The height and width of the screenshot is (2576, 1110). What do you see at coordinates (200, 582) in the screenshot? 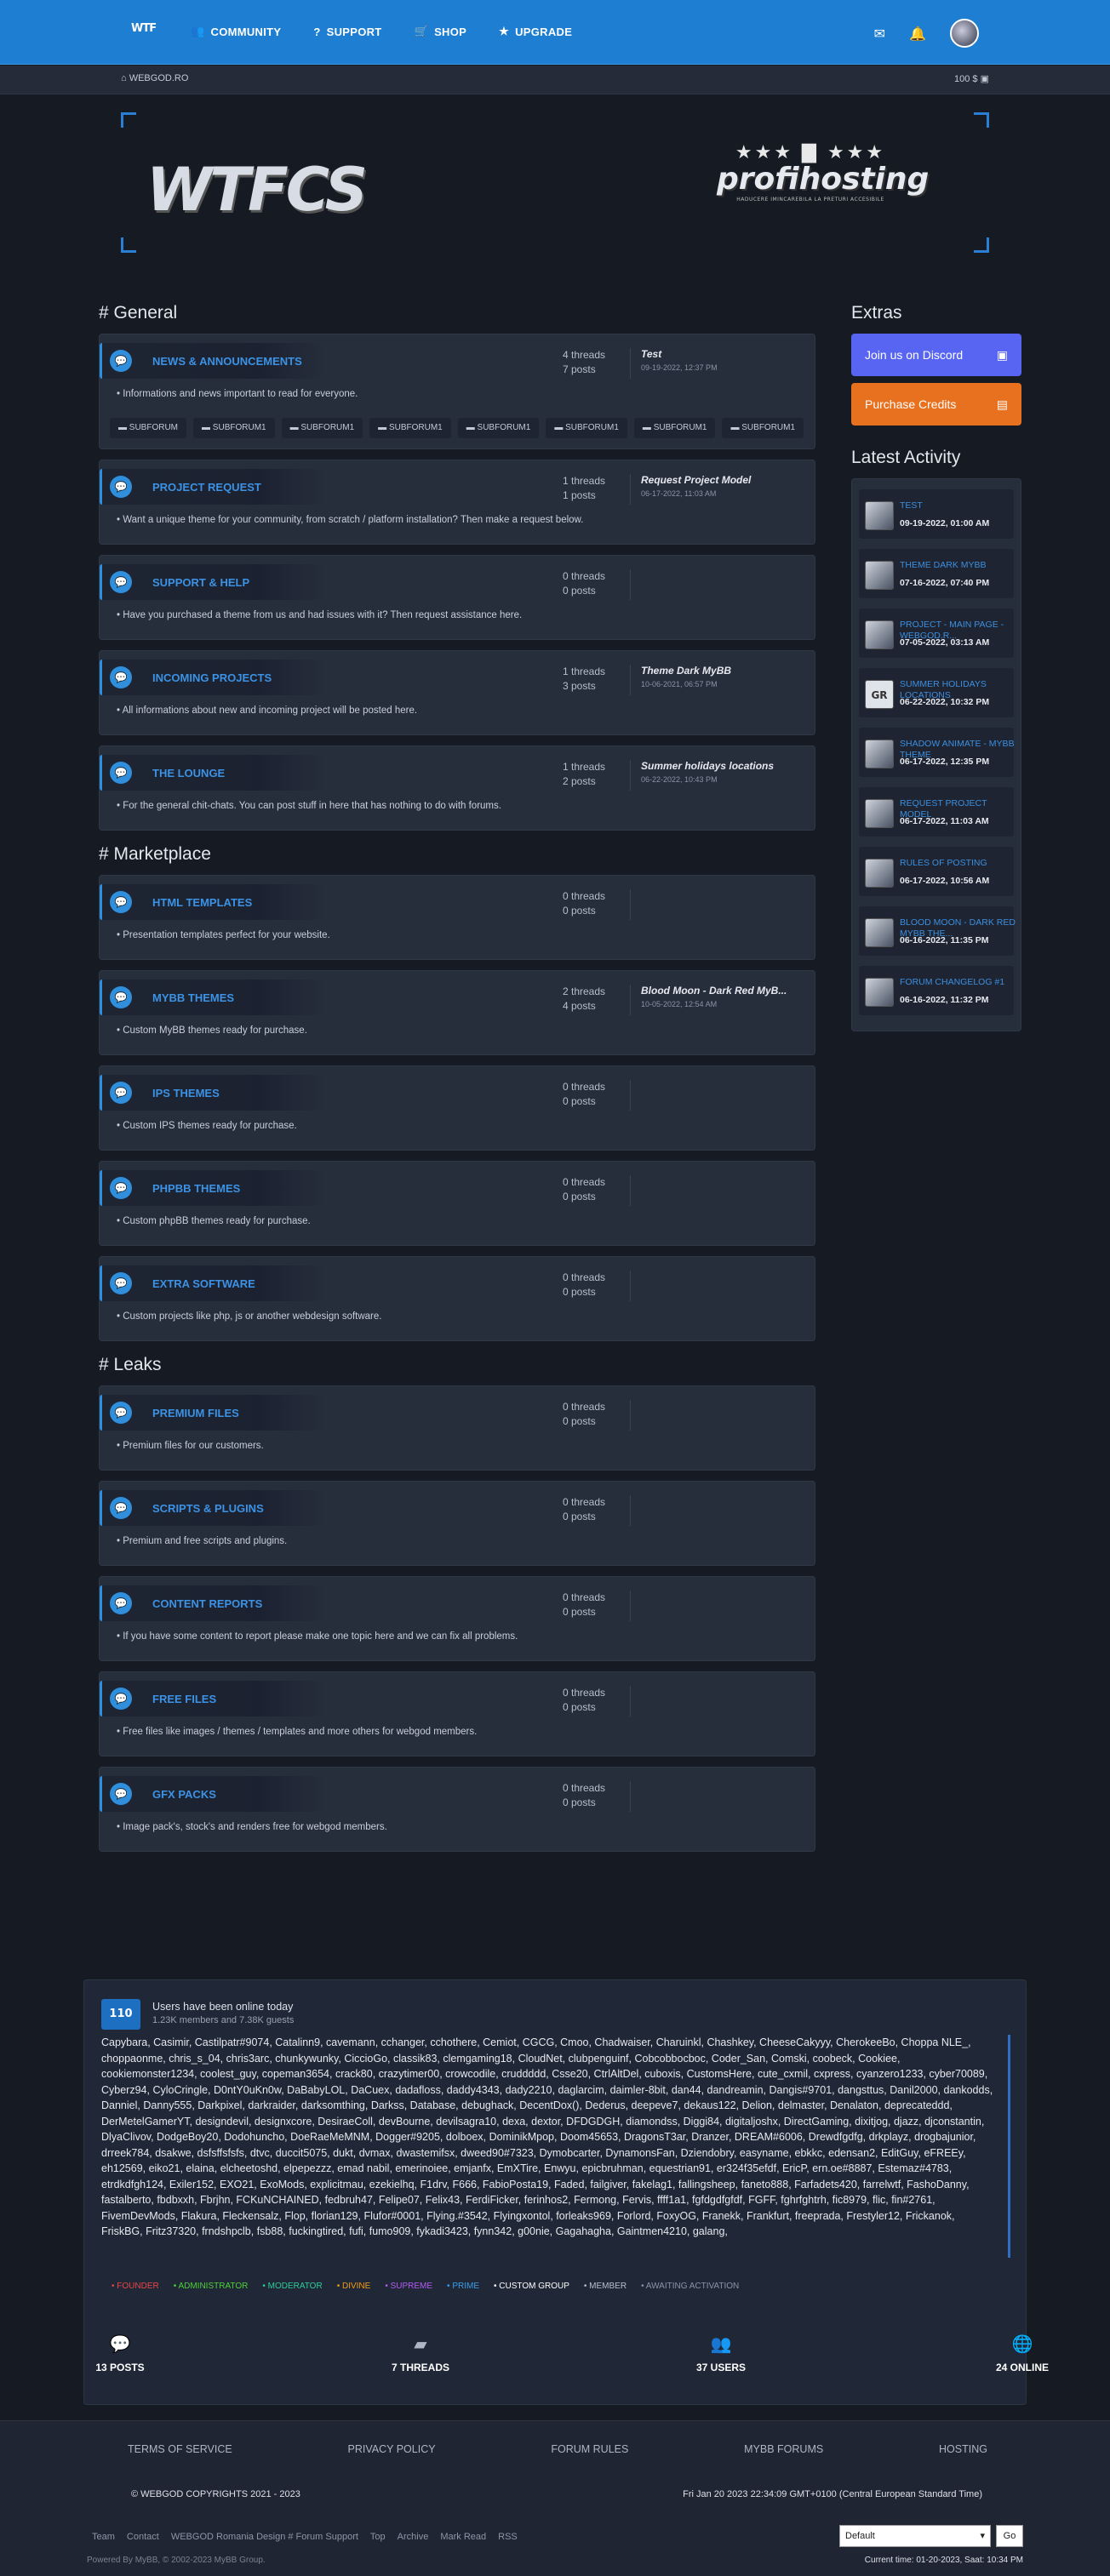
I see `forum-name: SUPPORT & HELP` at bounding box center [200, 582].